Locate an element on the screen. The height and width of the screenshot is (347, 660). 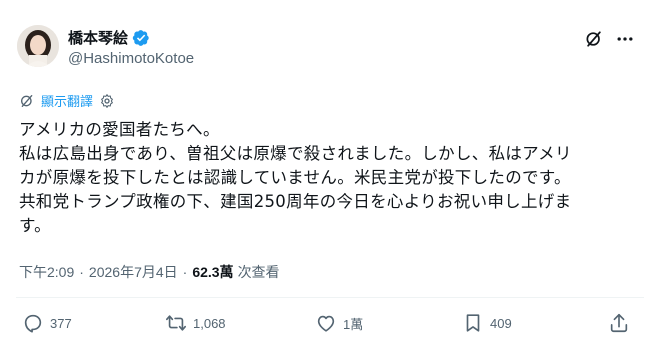
verified-badge-icon is located at coordinates (140, 37).